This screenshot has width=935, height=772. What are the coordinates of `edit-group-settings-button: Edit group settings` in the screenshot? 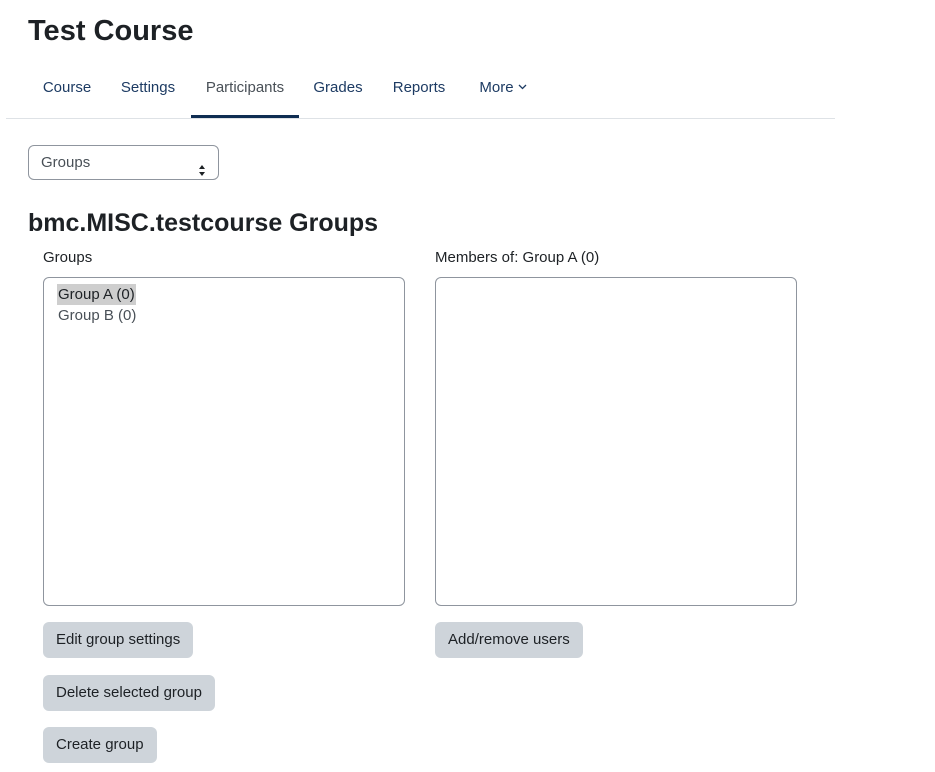 It's located at (118, 640).